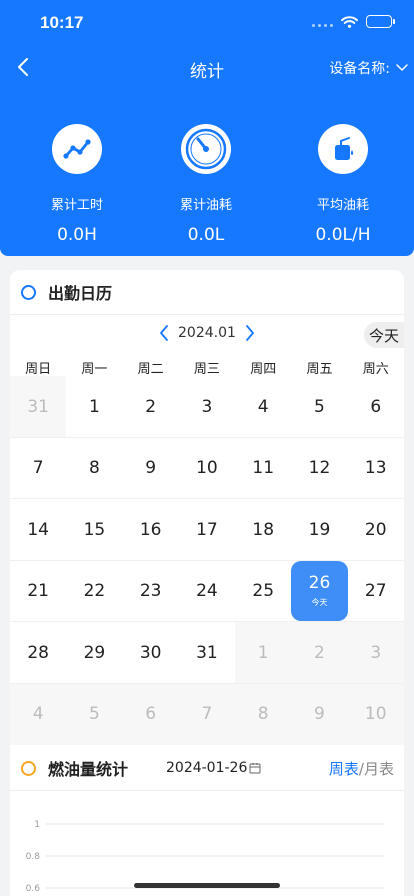 The width and height of the screenshot is (414, 896). I want to click on stat-label: 累计工时, so click(76, 205).